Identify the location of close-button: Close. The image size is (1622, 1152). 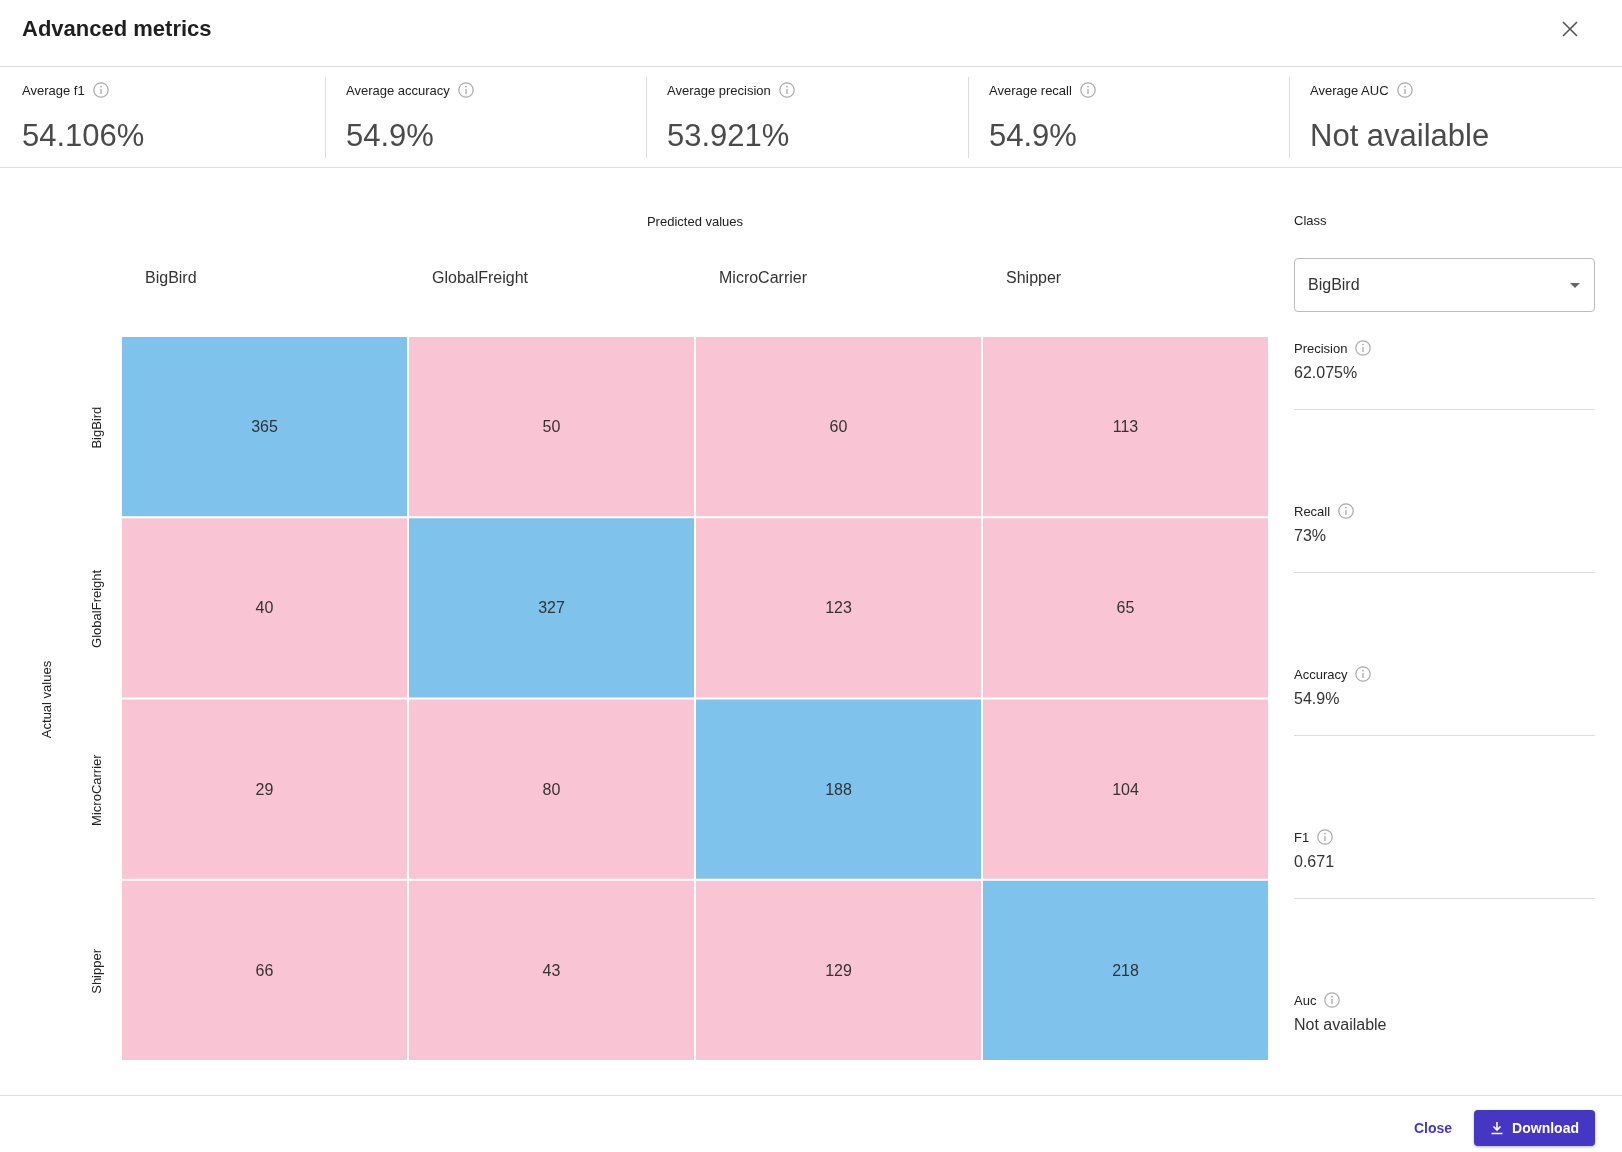
(1433, 1128).